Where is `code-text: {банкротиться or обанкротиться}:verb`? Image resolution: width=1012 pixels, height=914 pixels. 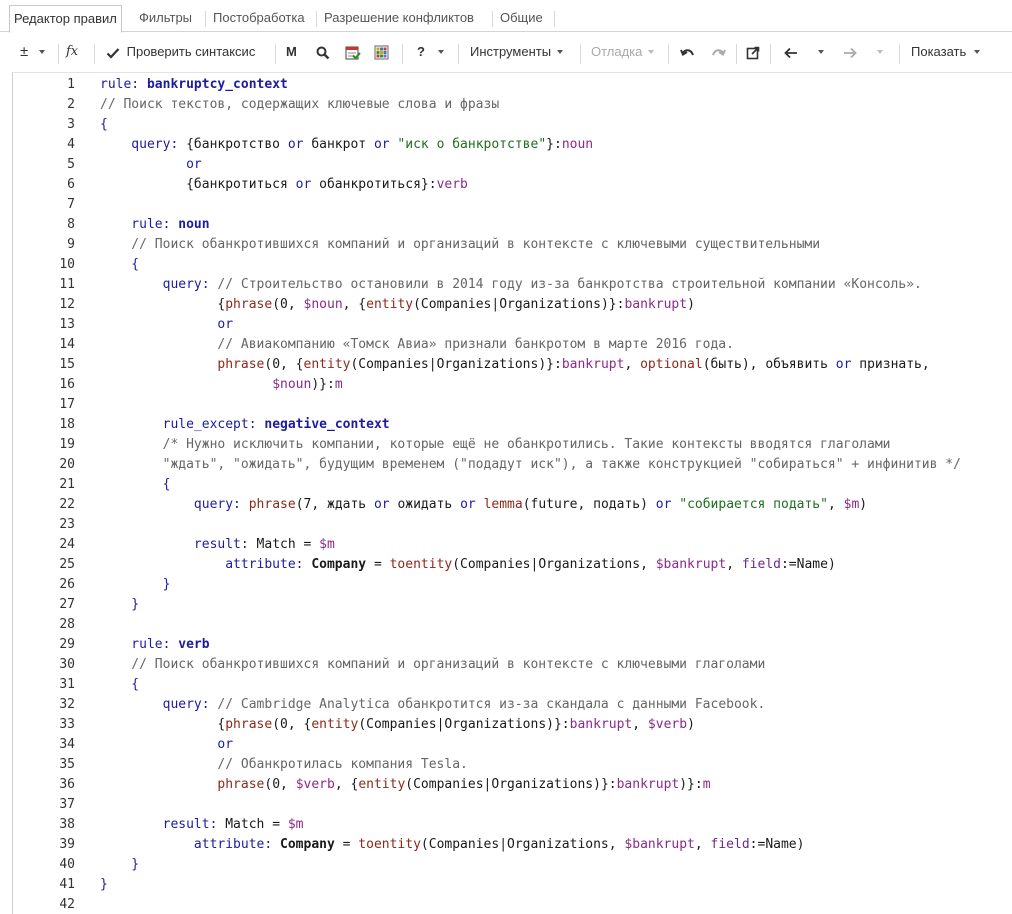 code-text: {банкротиться or обанкротиться}:verb is located at coordinates (284, 184).